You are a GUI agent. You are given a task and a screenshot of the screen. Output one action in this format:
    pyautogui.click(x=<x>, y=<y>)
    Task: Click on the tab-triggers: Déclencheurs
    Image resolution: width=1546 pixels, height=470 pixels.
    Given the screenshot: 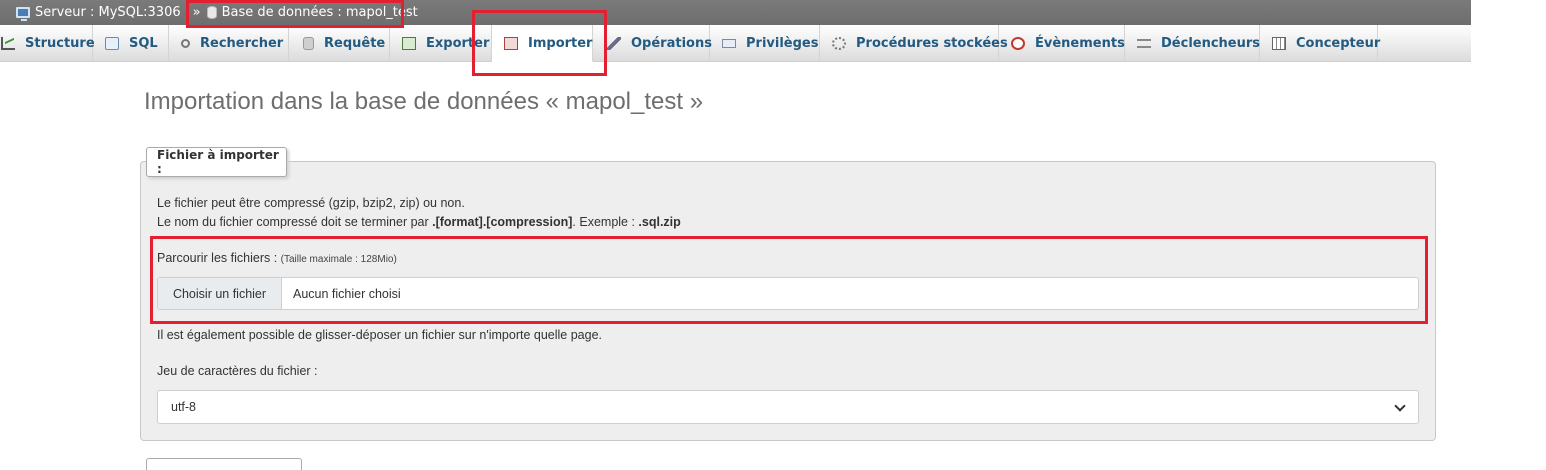 What is the action you would take?
    pyautogui.click(x=1192, y=43)
    